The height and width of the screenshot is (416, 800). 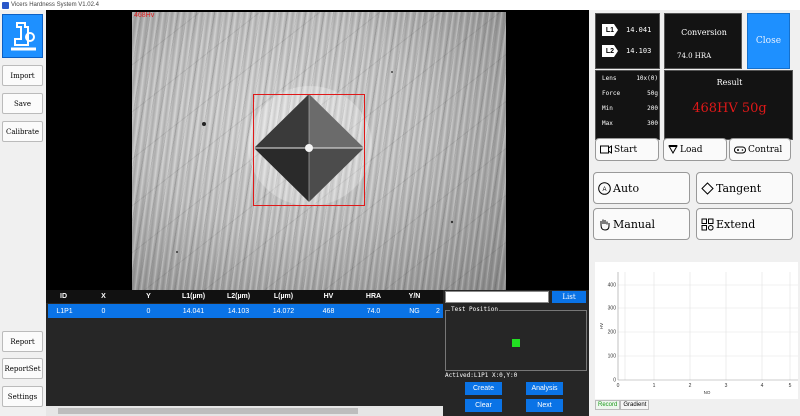 I want to click on l2-row: L2 14.103, so click(x=626, y=51).